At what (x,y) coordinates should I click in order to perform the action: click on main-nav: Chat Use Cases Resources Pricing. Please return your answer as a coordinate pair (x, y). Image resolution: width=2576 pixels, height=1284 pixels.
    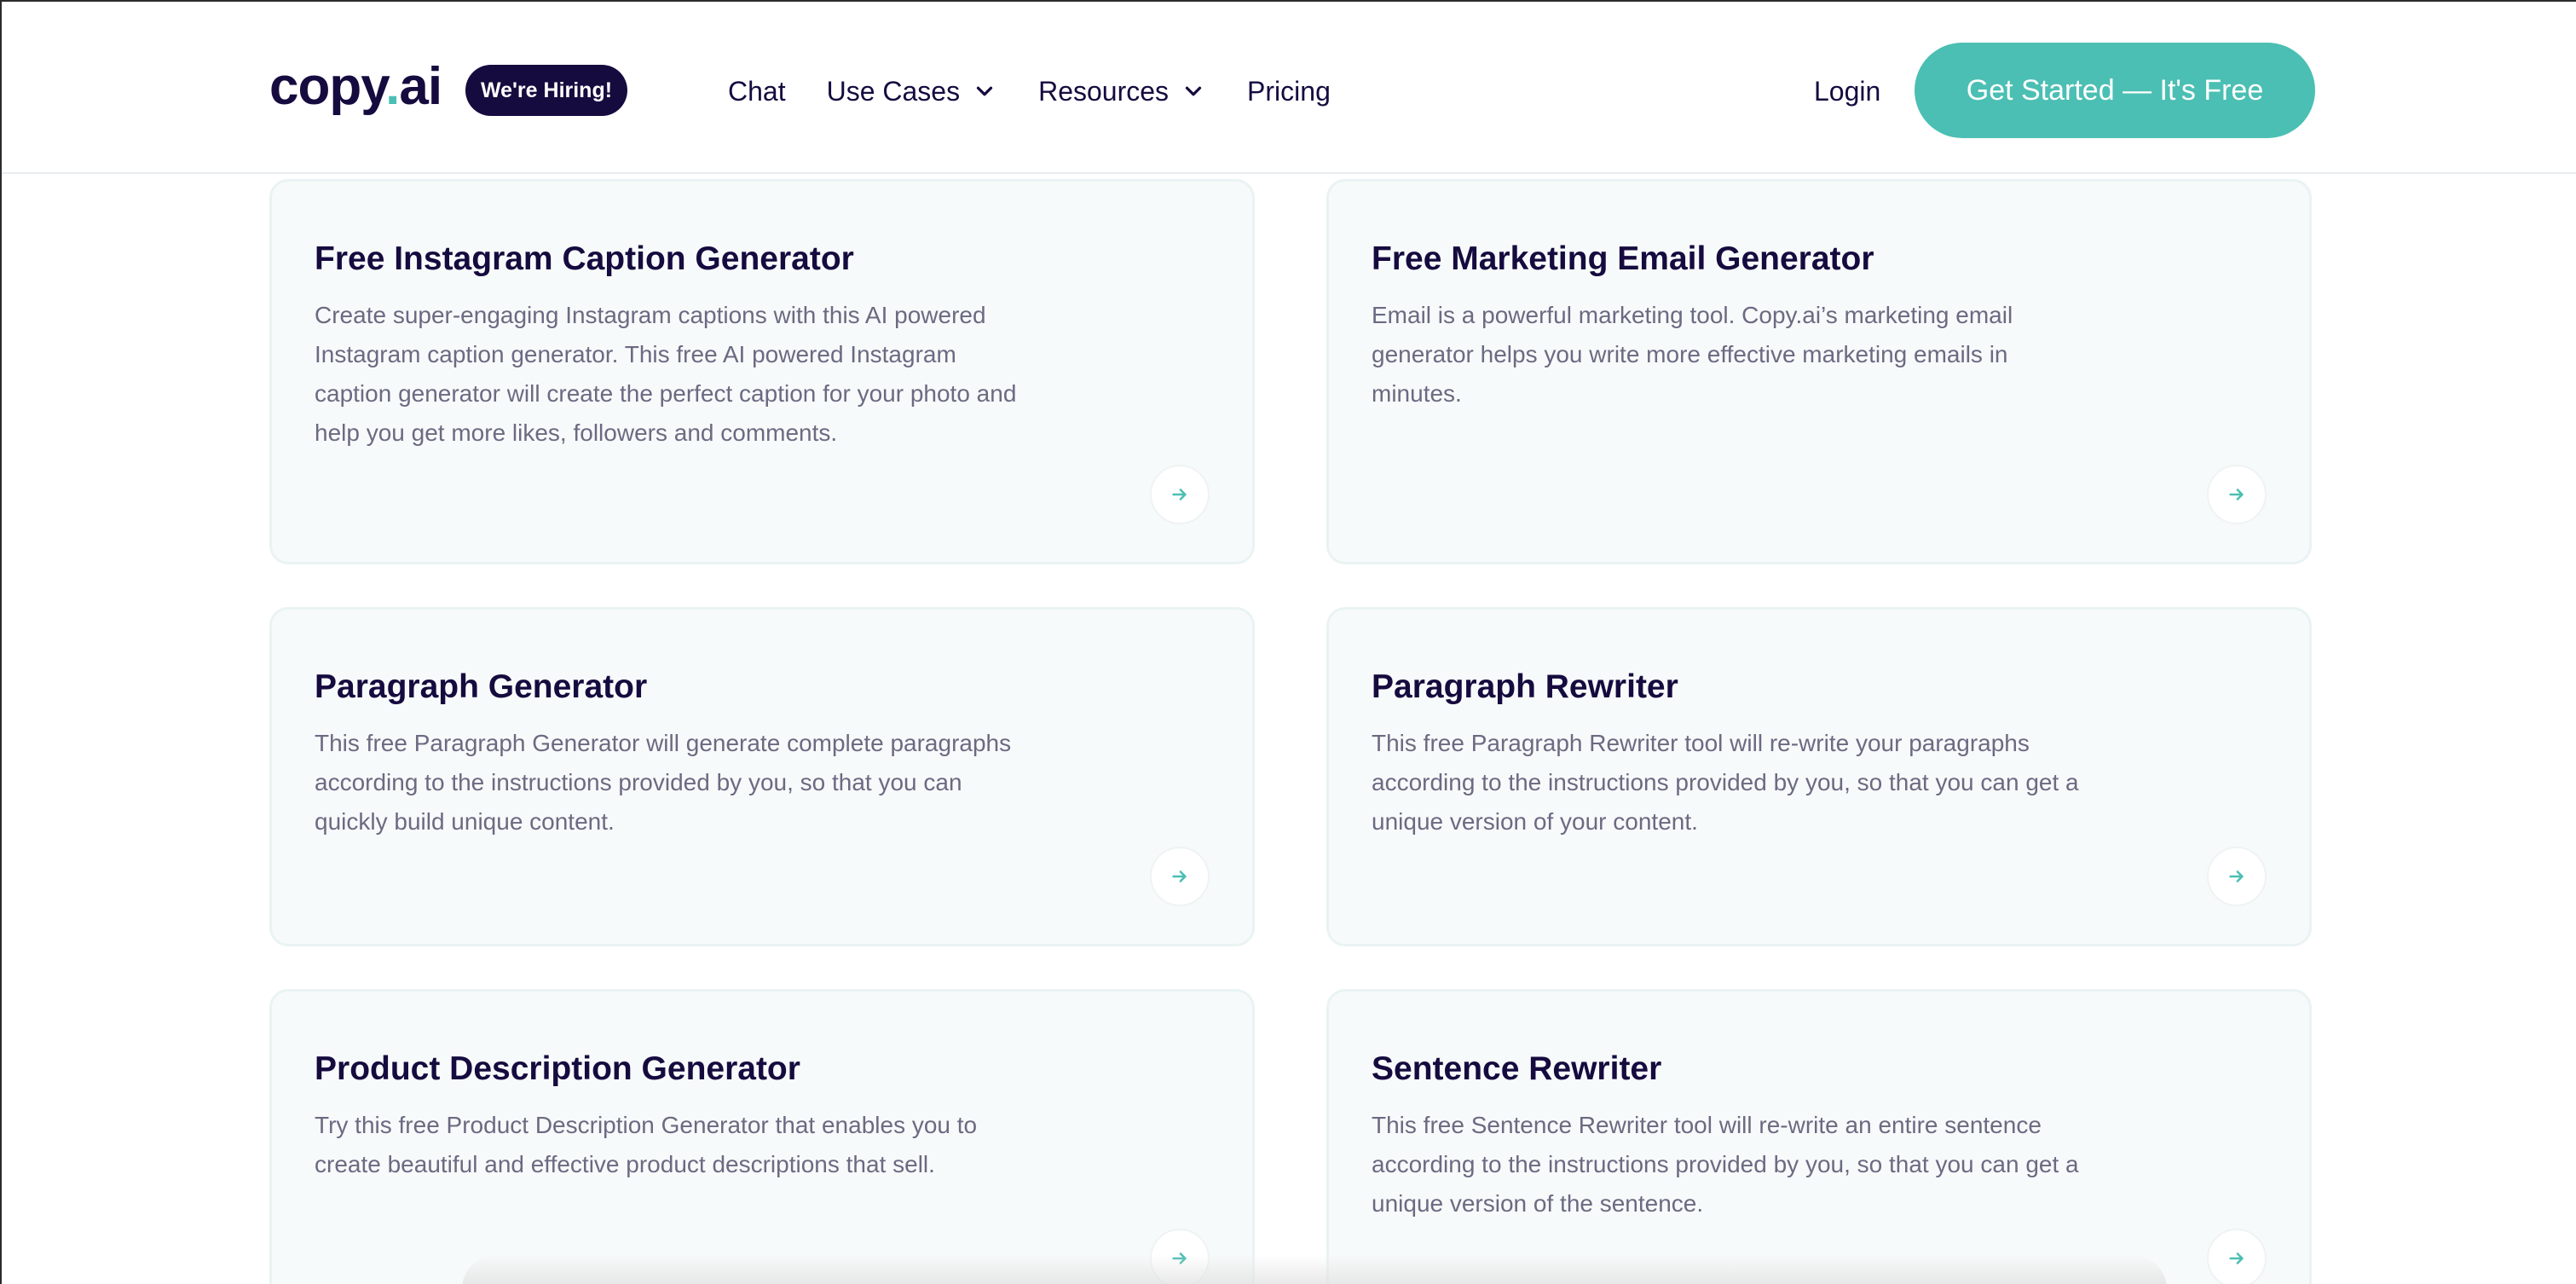
    Looking at the image, I should click on (1050, 91).